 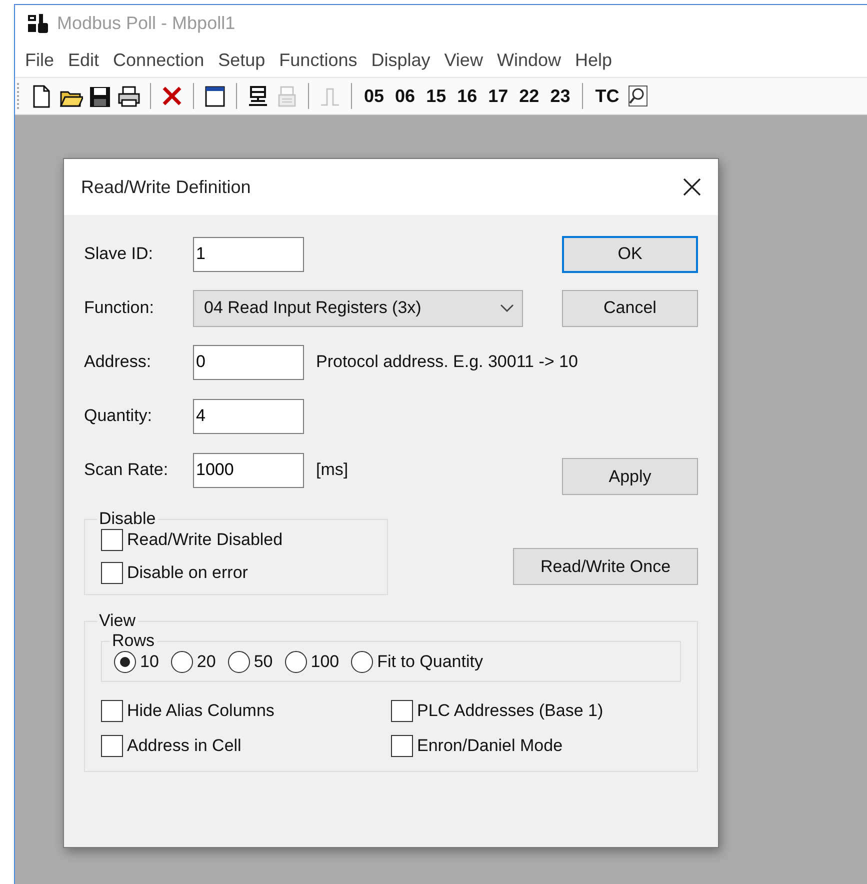 I want to click on chevron-down-icon, so click(x=507, y=308).